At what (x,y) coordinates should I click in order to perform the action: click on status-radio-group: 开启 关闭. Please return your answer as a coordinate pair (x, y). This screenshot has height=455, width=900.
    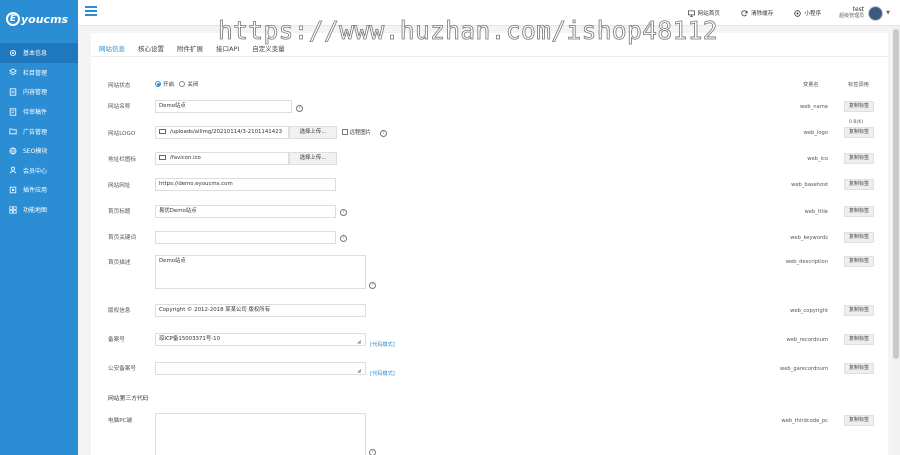
    Looking at the image, I should click on (179, 84).